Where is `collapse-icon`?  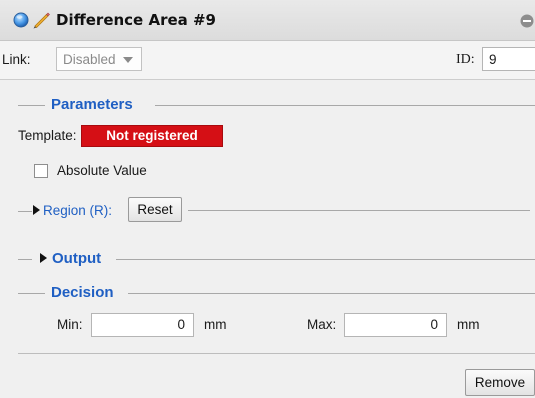
collapse-icon is located at coordinates (527, 21).